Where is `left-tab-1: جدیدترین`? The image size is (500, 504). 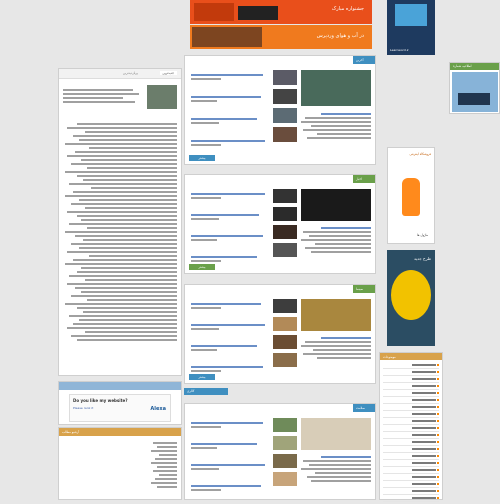
left-tab-1: جدیدترین is located at coordinates (168, 73).